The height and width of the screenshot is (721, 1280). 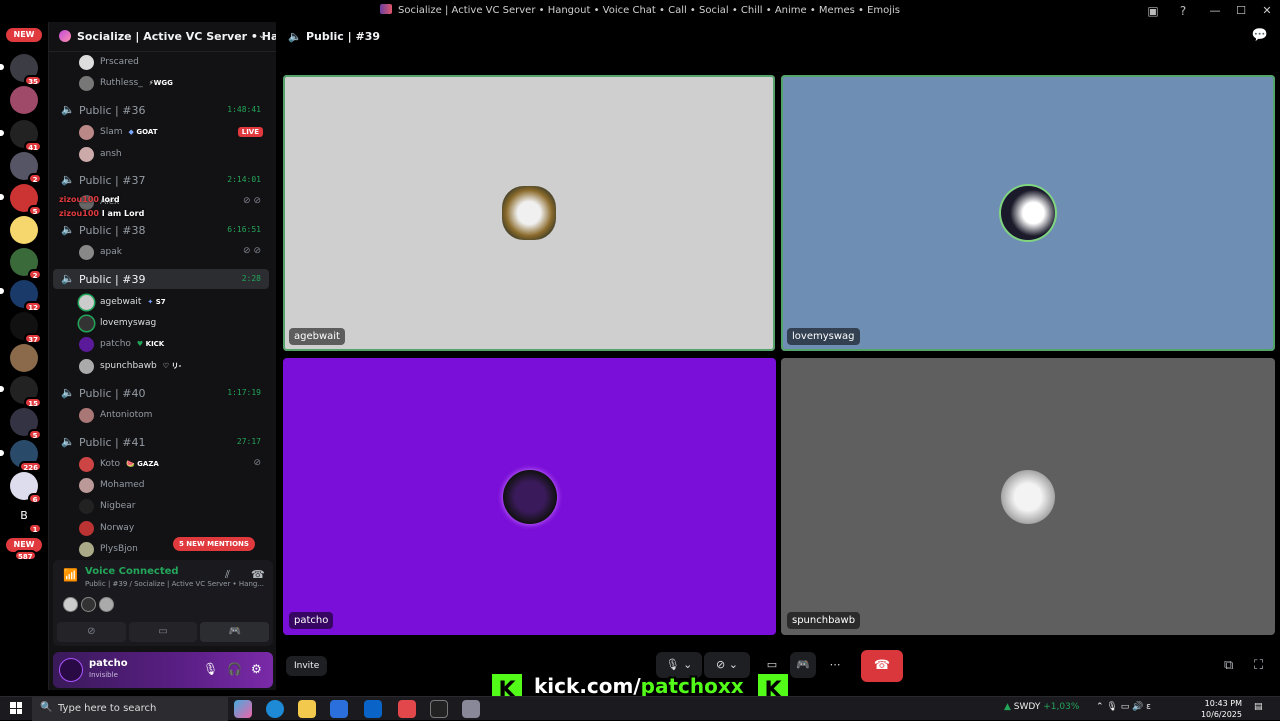 I want to click on member-name: Koto 🍉 GAZA, so click(x=129, y=464).